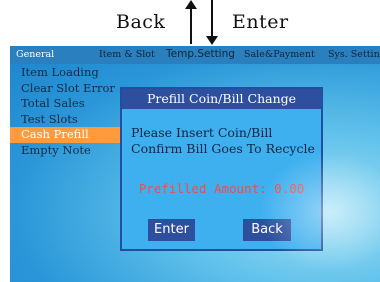  Describe the element at coordinates (141, 22) in the screenshot. I see `back-hint-label: Back` at that location.